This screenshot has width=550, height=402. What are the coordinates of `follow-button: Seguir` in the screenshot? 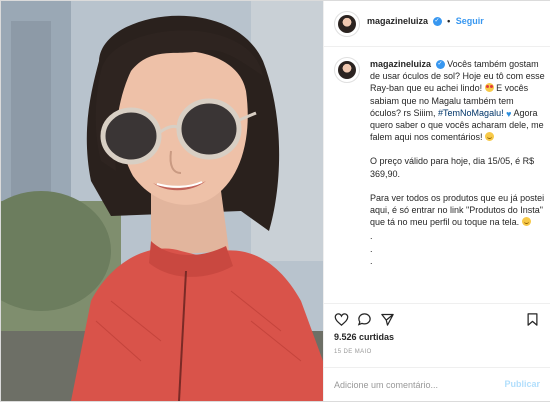 It's located at (470, 21).